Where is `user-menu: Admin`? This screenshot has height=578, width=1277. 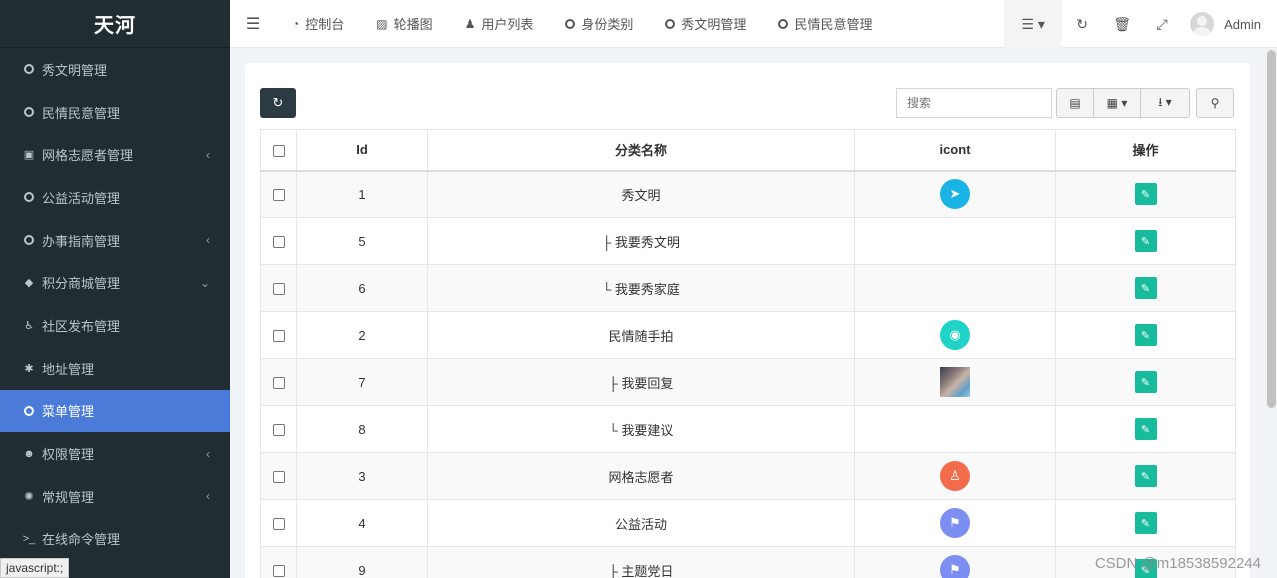
user-menu: Admin is located at coordinates (1229, 24).